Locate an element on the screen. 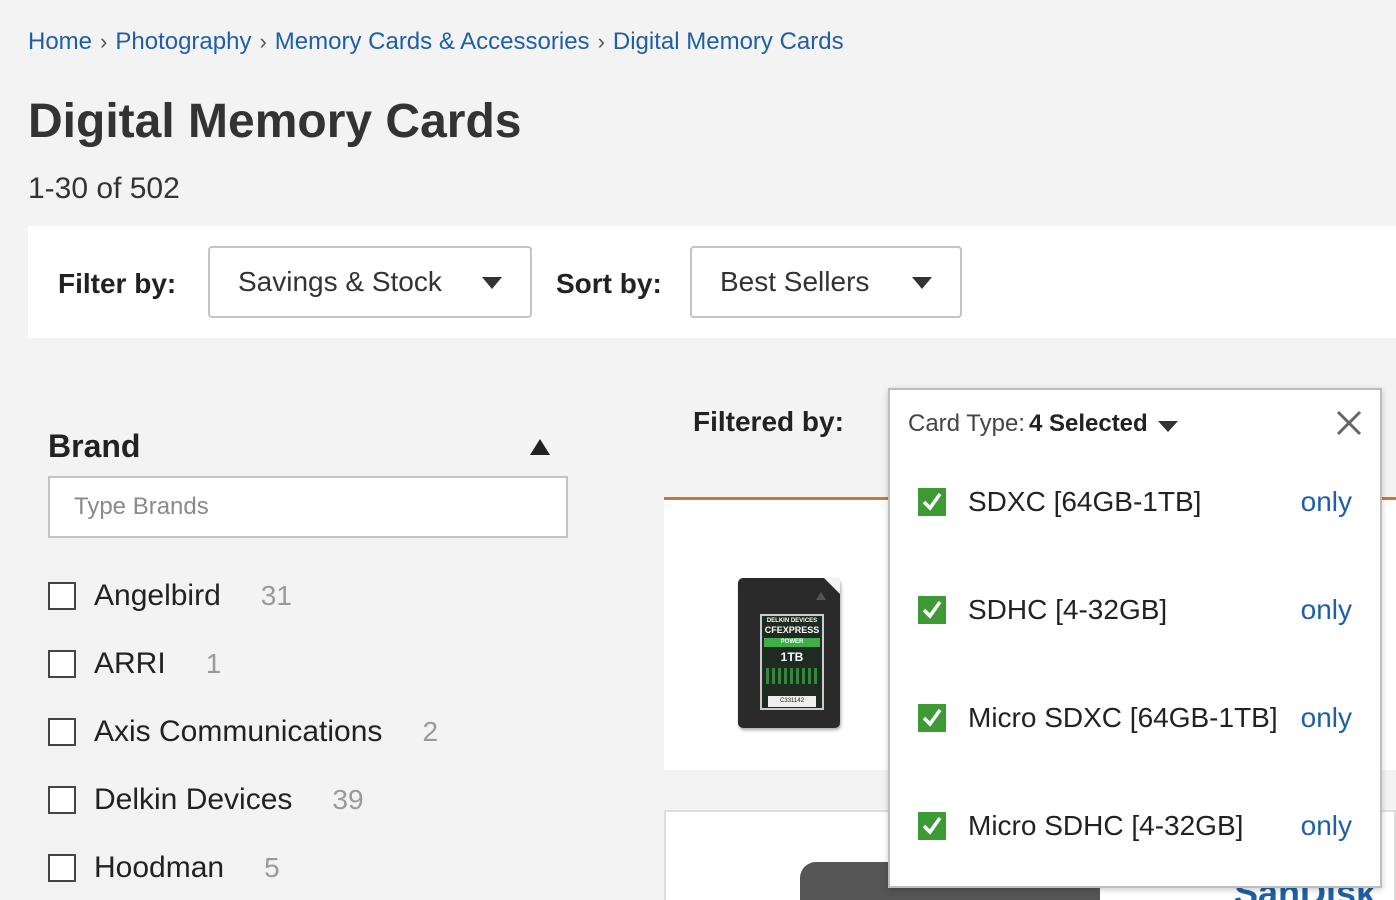 The image size is (1396, 900). sort-by-label: Sort by: is located at coordinates (609, 283).